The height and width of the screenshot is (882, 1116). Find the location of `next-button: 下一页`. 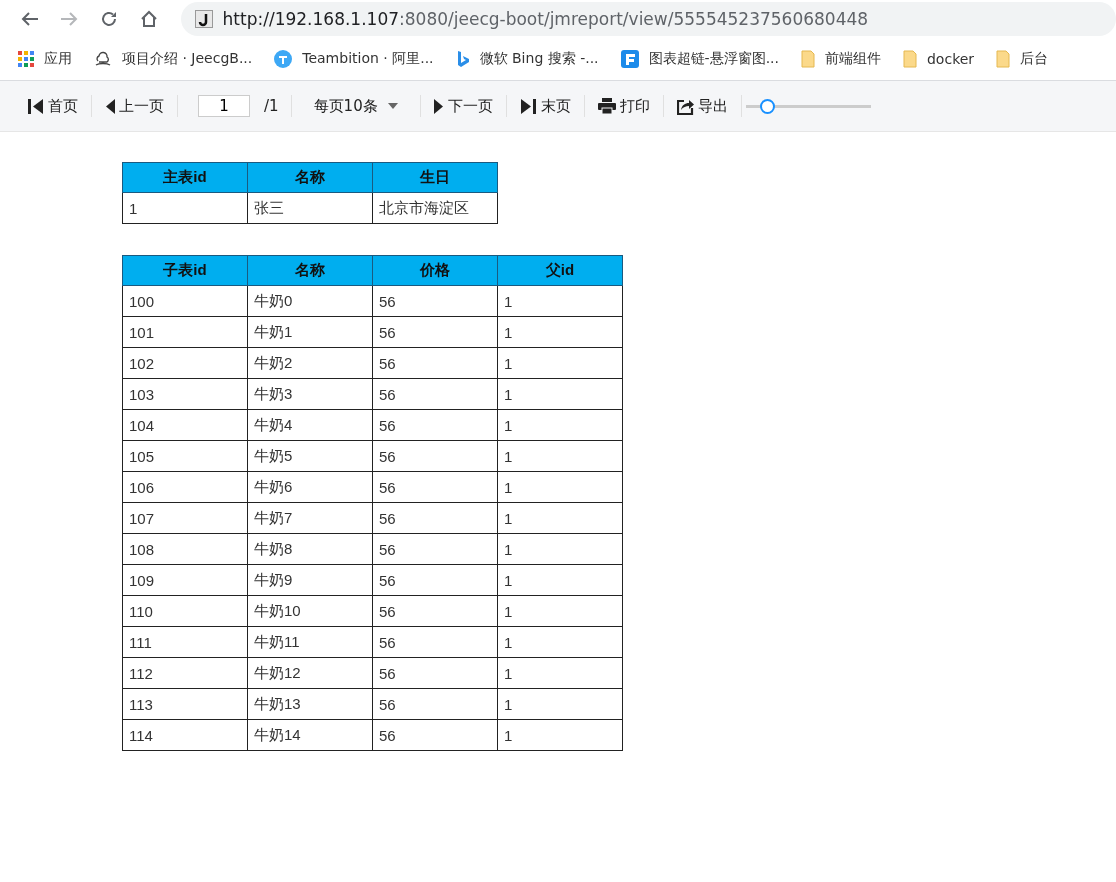

next-button: 下一页 is located at coordinates (463, 106).